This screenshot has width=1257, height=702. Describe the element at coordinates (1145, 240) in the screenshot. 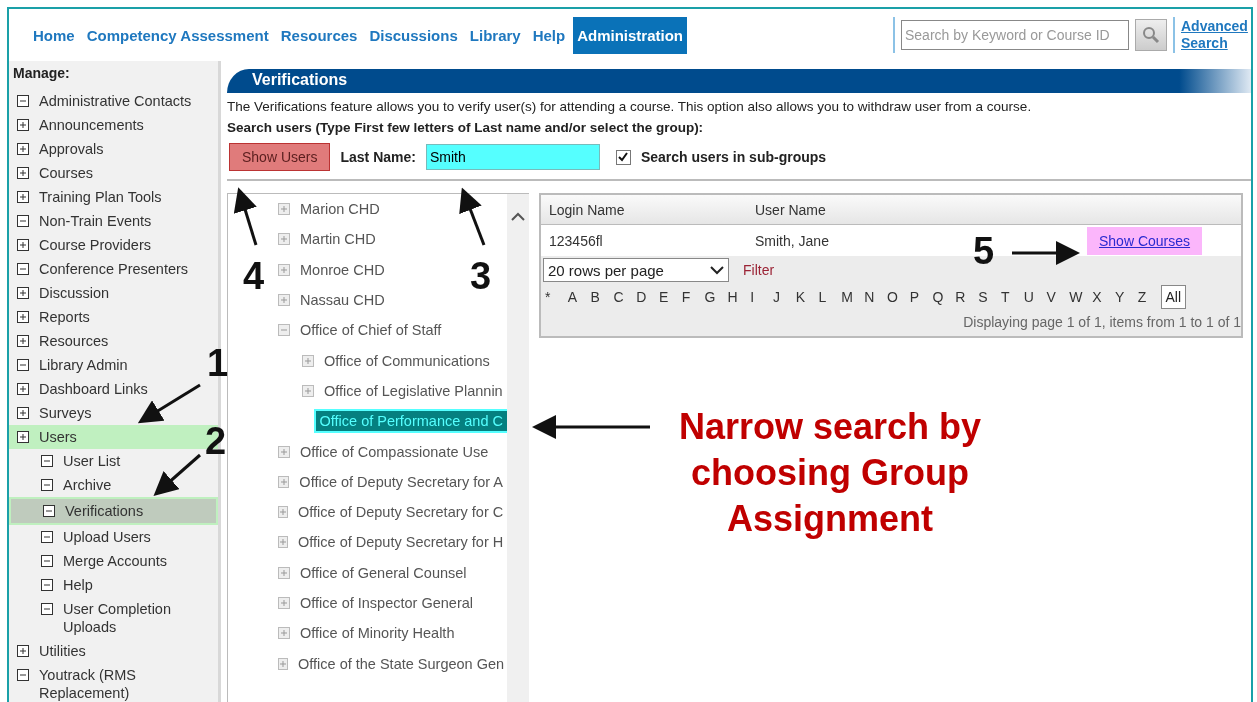

I see `show-courses-link: Show Courses` at that location.